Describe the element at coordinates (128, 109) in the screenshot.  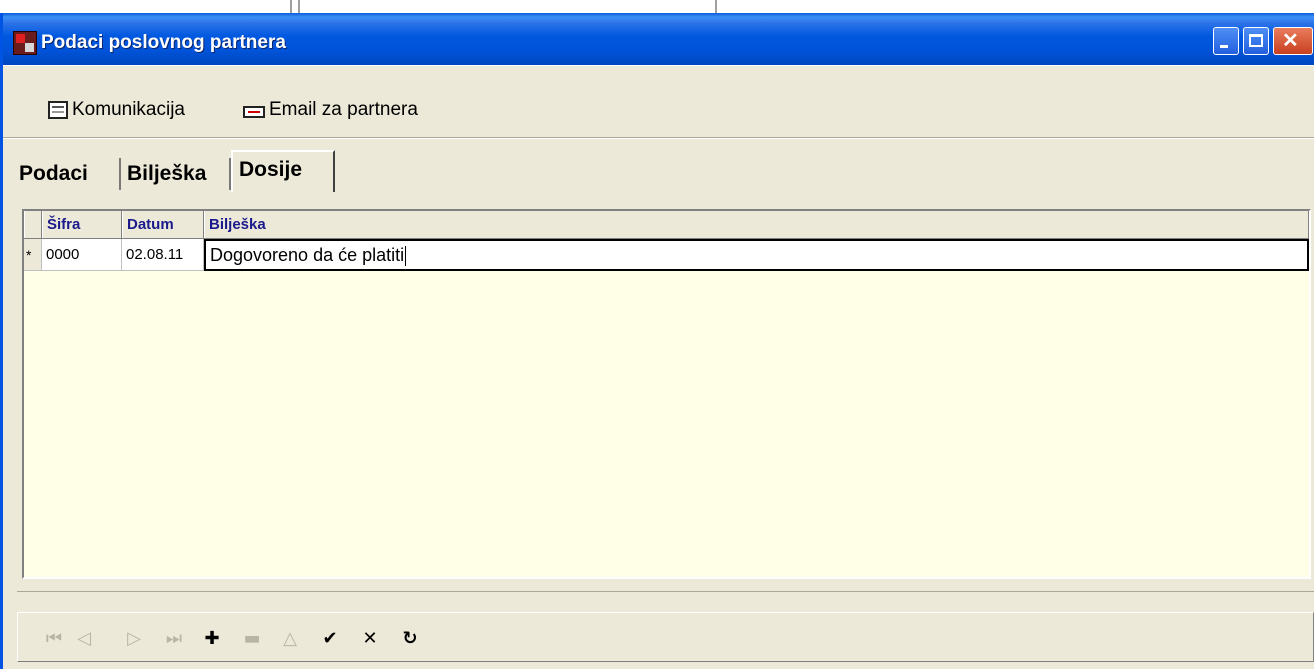
I see `komunikacija-label: Komunikacija` at that location.